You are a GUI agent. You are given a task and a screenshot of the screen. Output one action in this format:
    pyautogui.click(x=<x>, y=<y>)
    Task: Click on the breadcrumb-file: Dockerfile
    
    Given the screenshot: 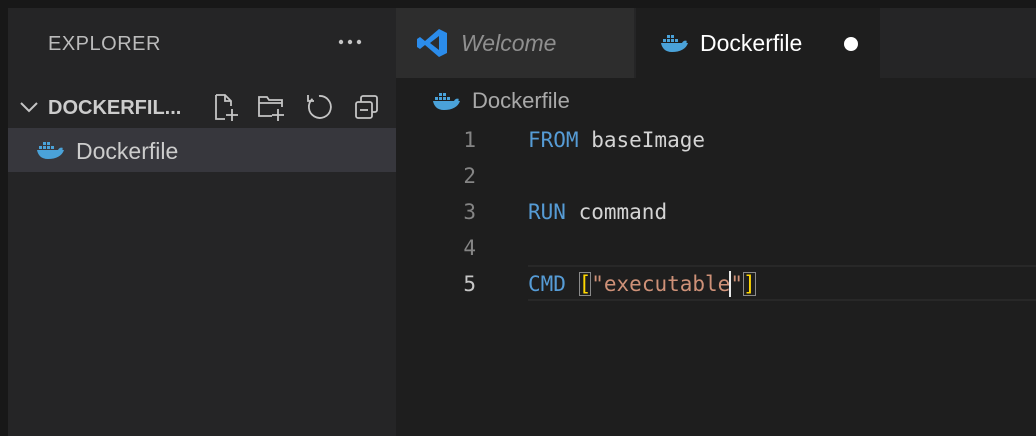 What is the action you would take?
    pyautogui.click(x=521, y=100)
    